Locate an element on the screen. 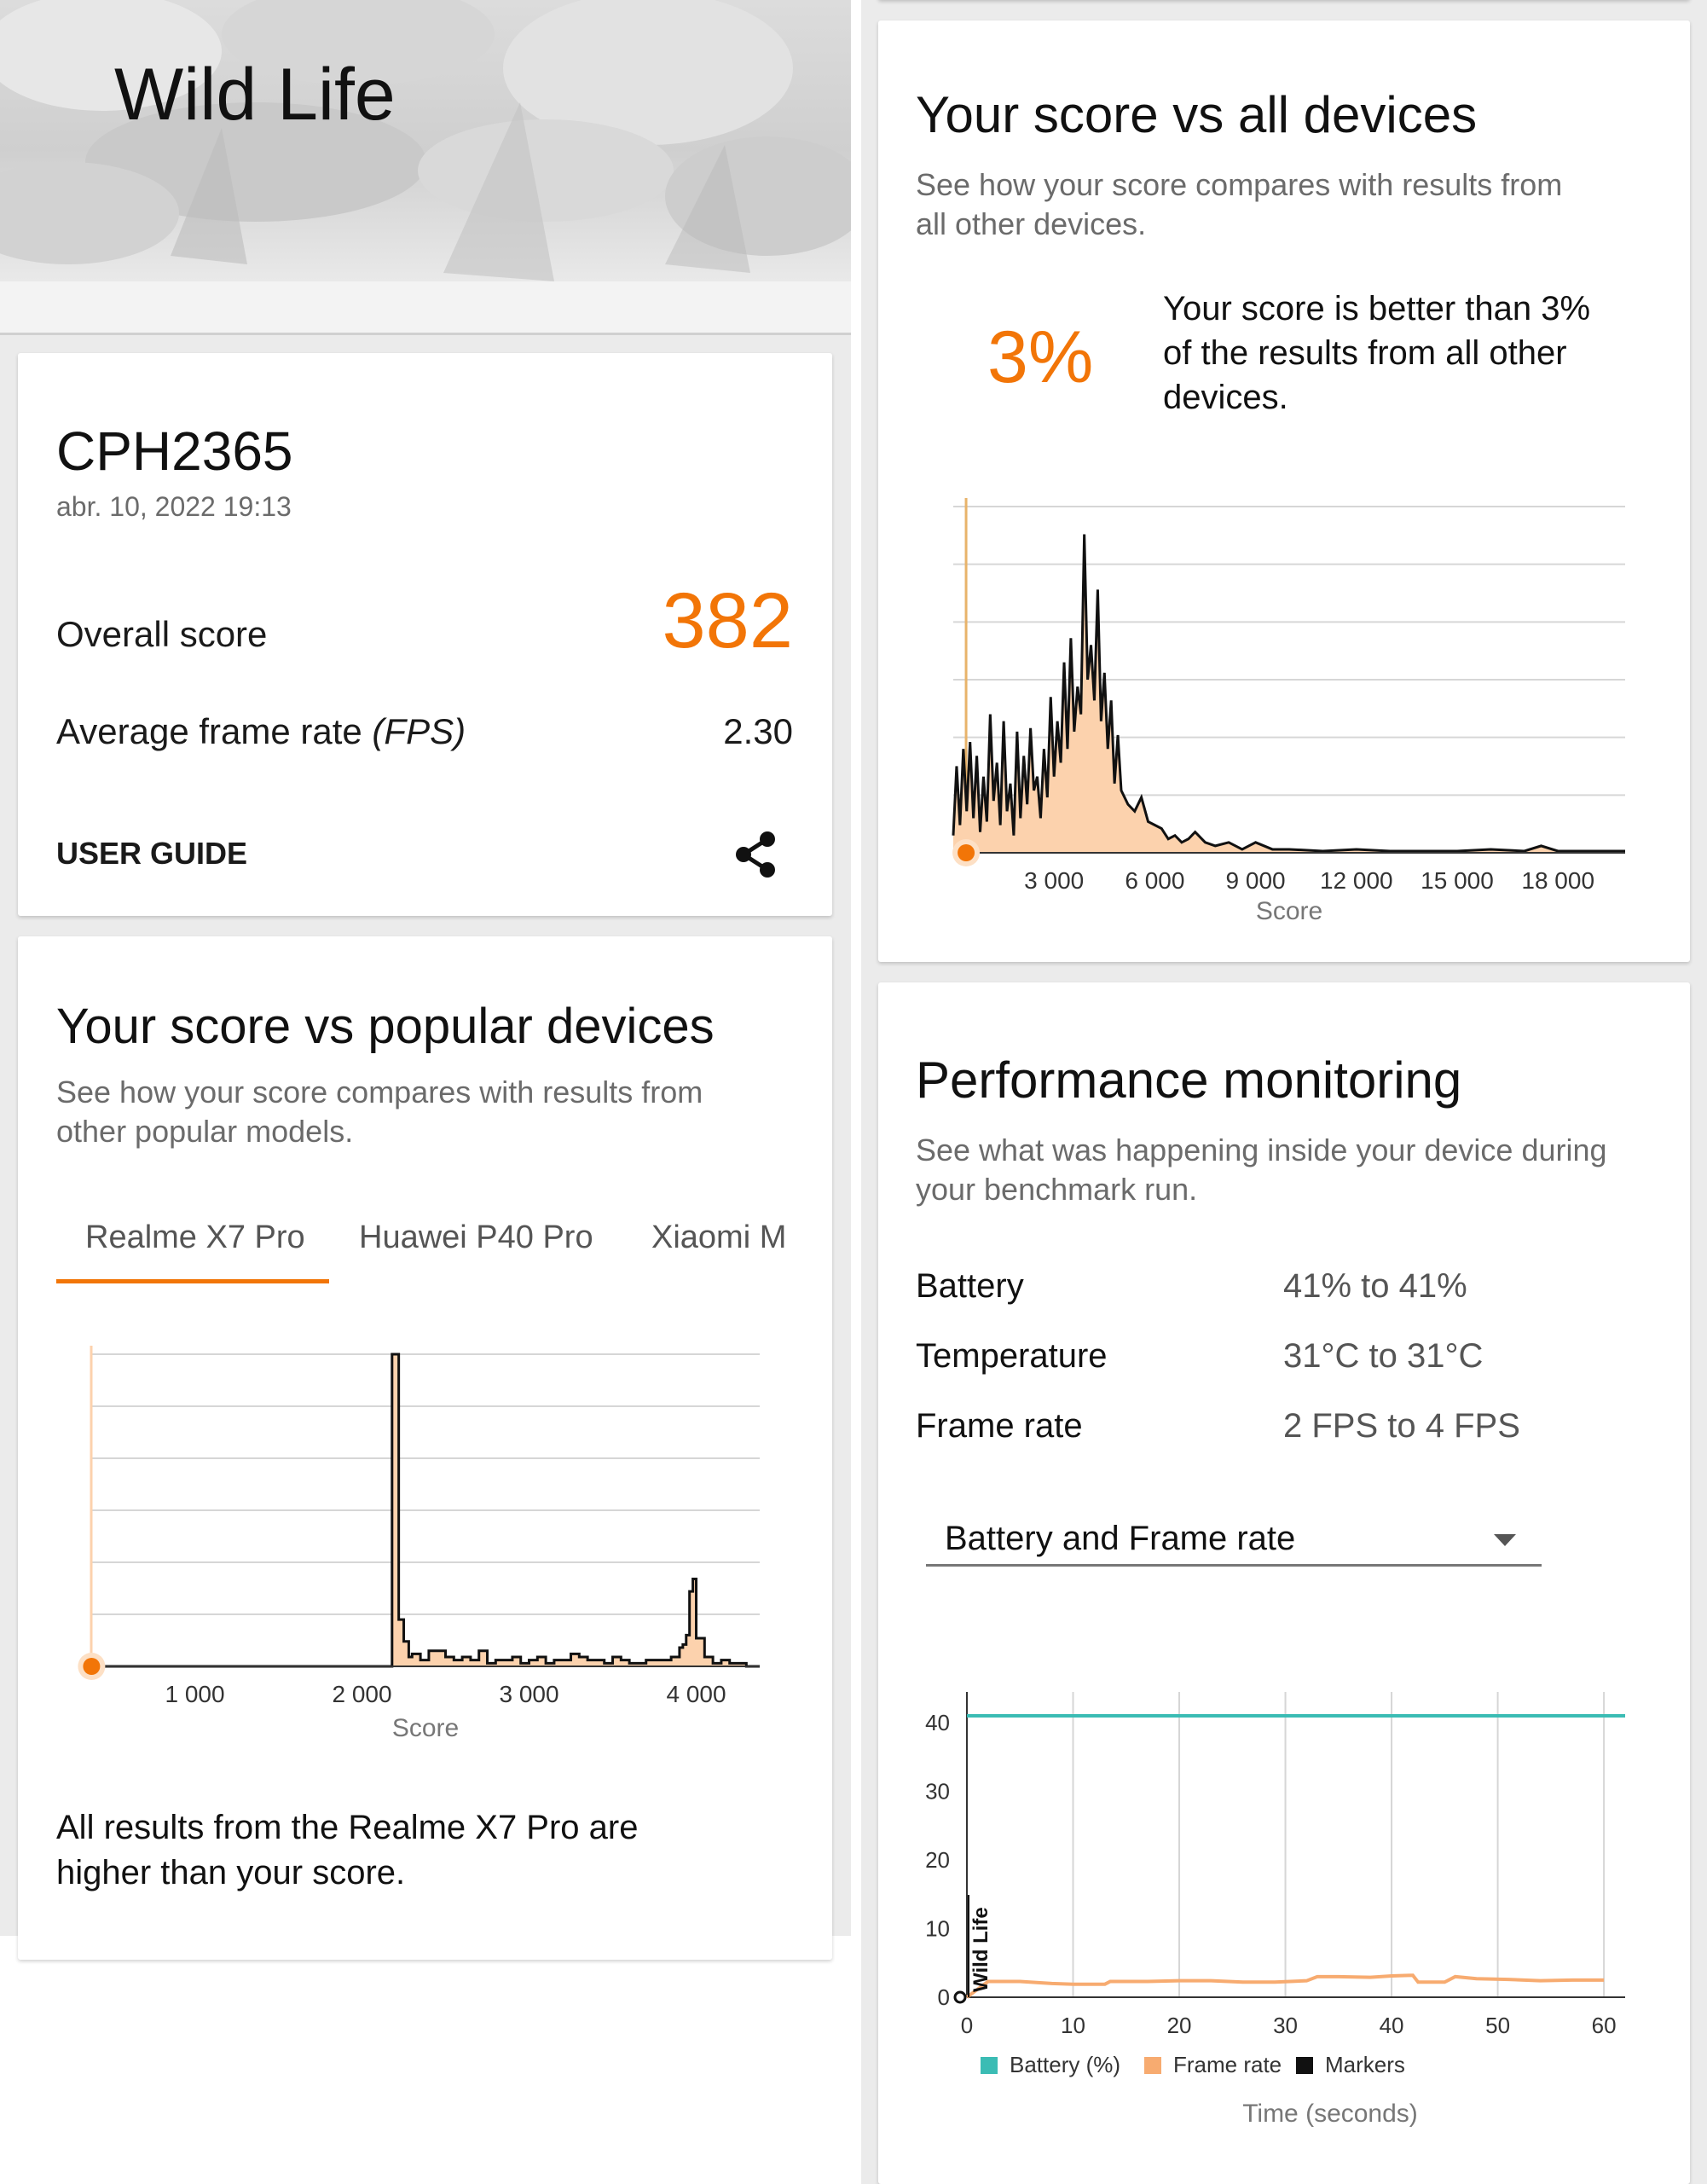 This screenshot has width=1707, height=2184. percentile-desc-line1: Your score is better than 3% is located at coordinates (1377, 308).